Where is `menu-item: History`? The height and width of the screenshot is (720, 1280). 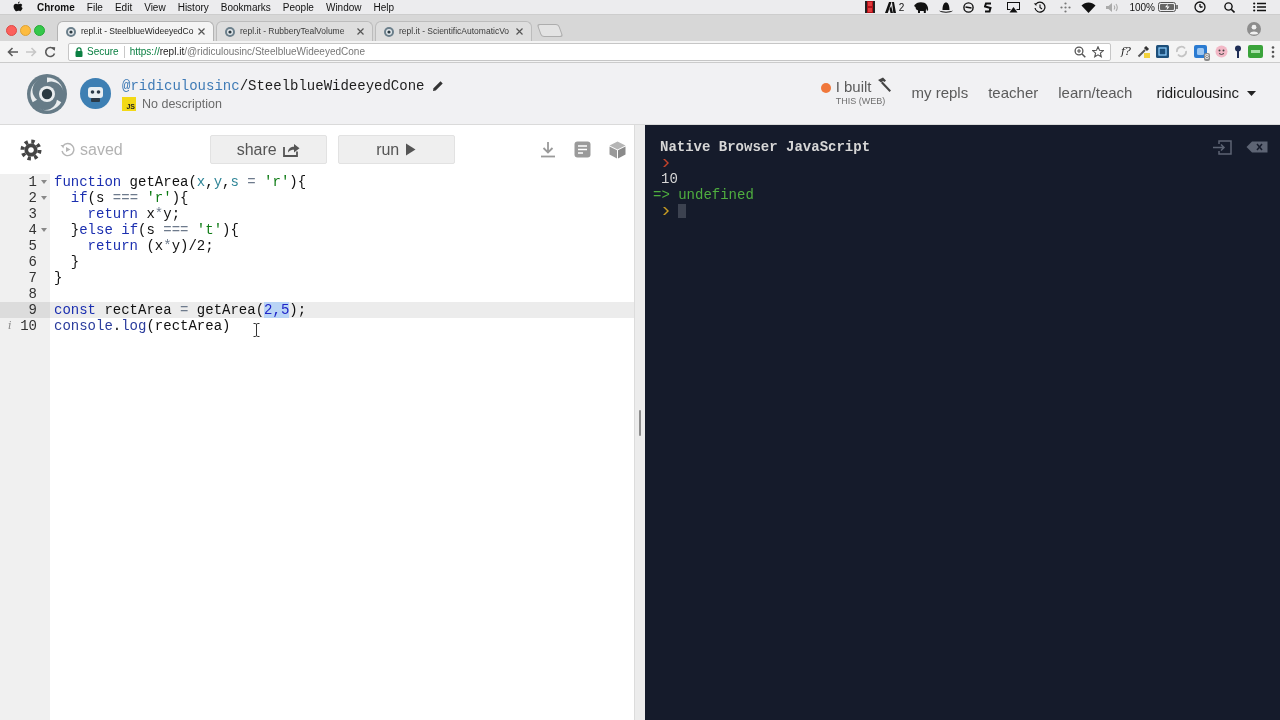 menu-item: History is located at coordinates (193, 7).